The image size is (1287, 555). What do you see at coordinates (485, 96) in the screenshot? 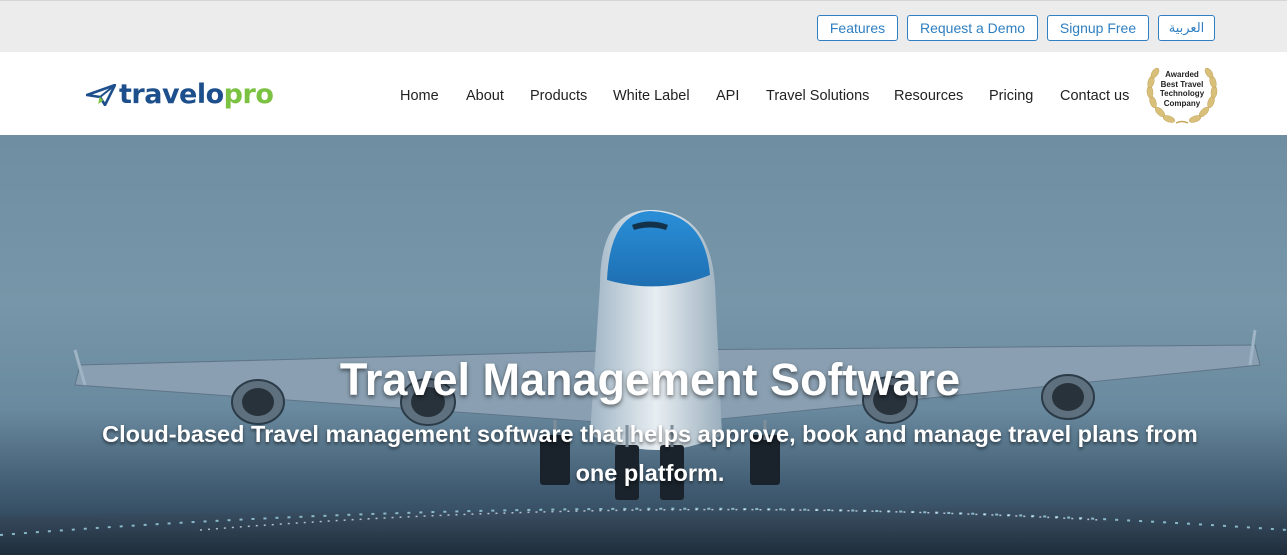
I see `nav-item-about: About` at bounding box center [485, 96].